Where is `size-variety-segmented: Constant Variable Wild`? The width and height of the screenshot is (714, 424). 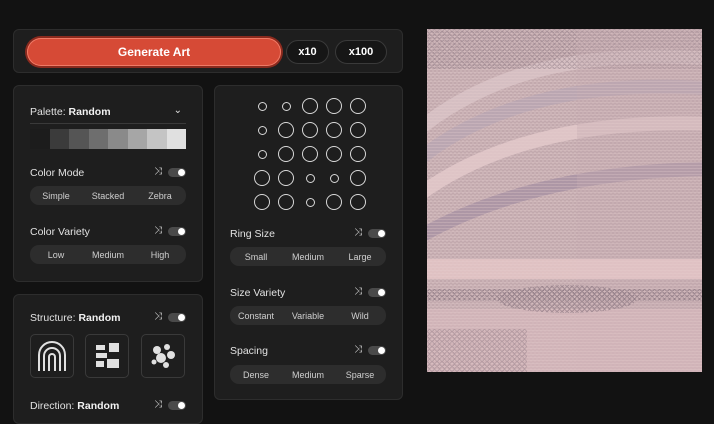
size-variety-segmented: Constant Variable Wild is located at coordinates (308, 315).